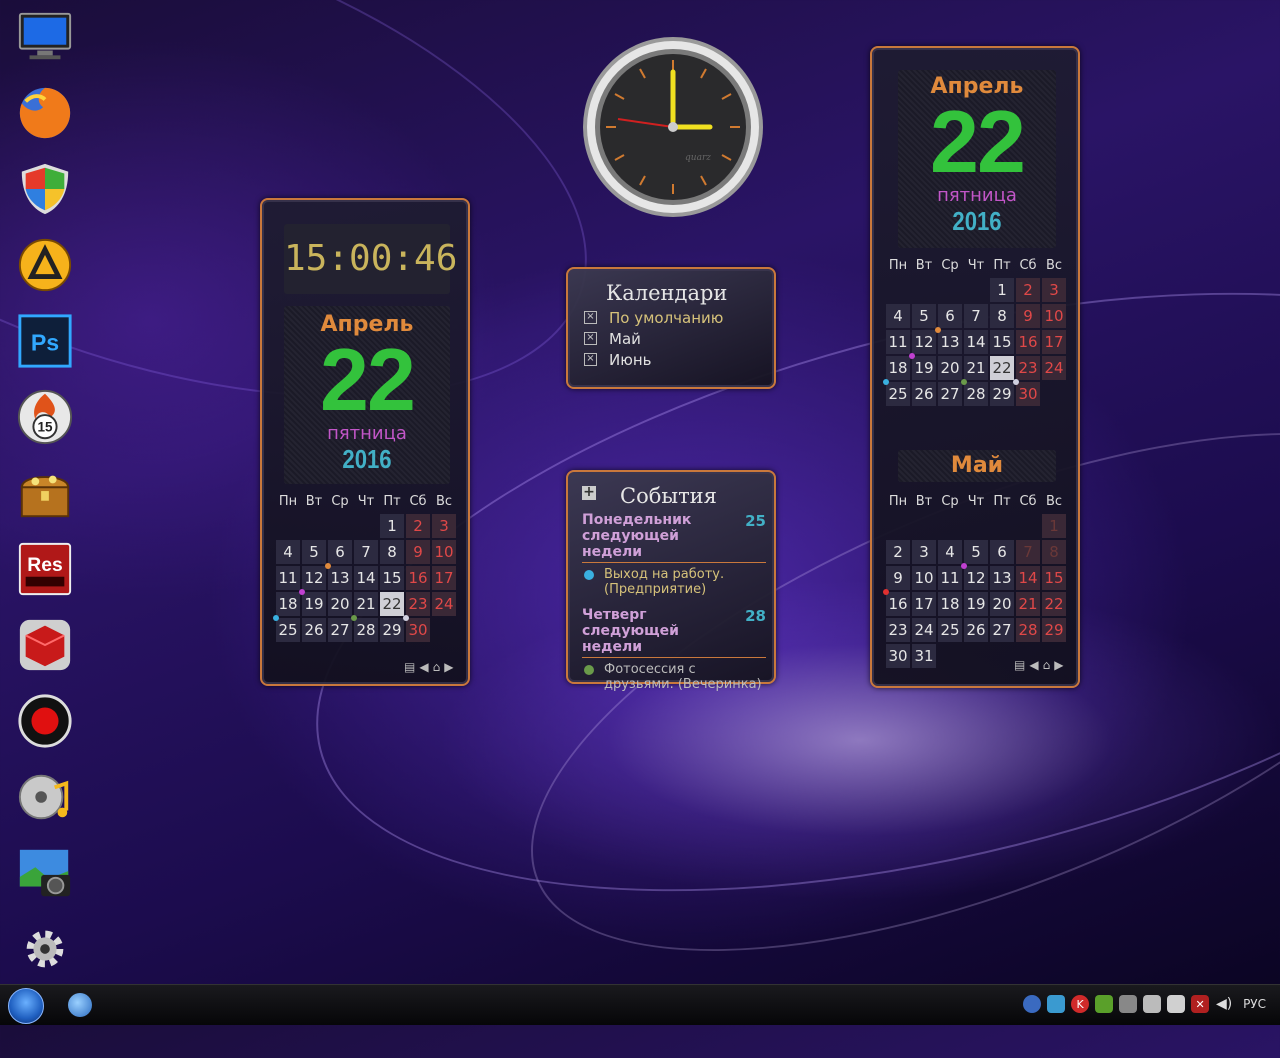 The height and width of the screenshot is (1058, 1280). Describe the element at coordinates (45, 417) in the screenshot. I see `app-15-icon: 15` at that location.